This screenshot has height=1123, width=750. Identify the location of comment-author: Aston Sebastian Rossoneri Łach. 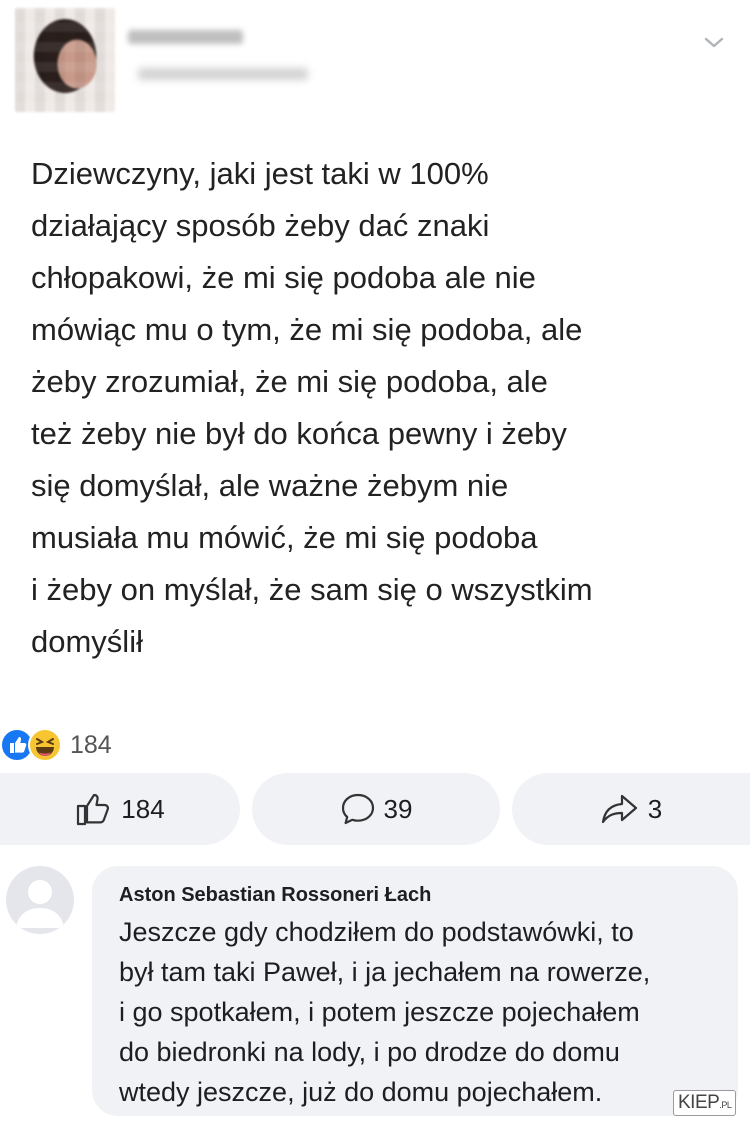
(275, 895).